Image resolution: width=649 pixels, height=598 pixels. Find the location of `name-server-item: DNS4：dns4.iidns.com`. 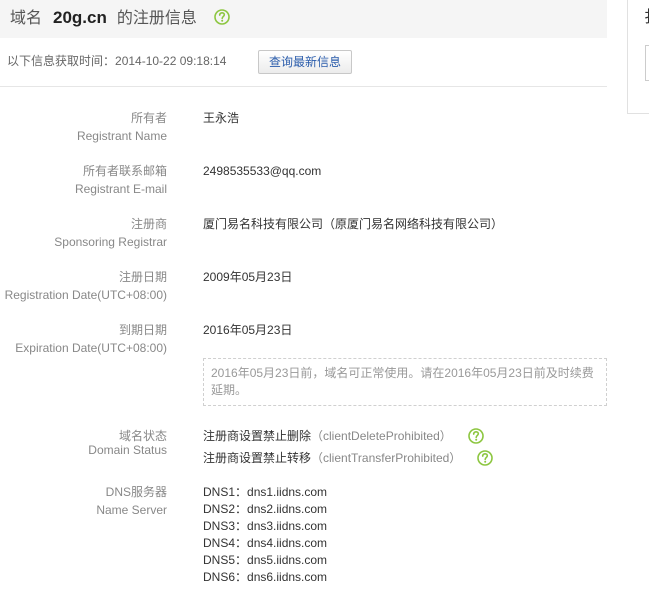

name-server-item: DNS4：dns4.iidns.com is located at coordinates (265, 543).